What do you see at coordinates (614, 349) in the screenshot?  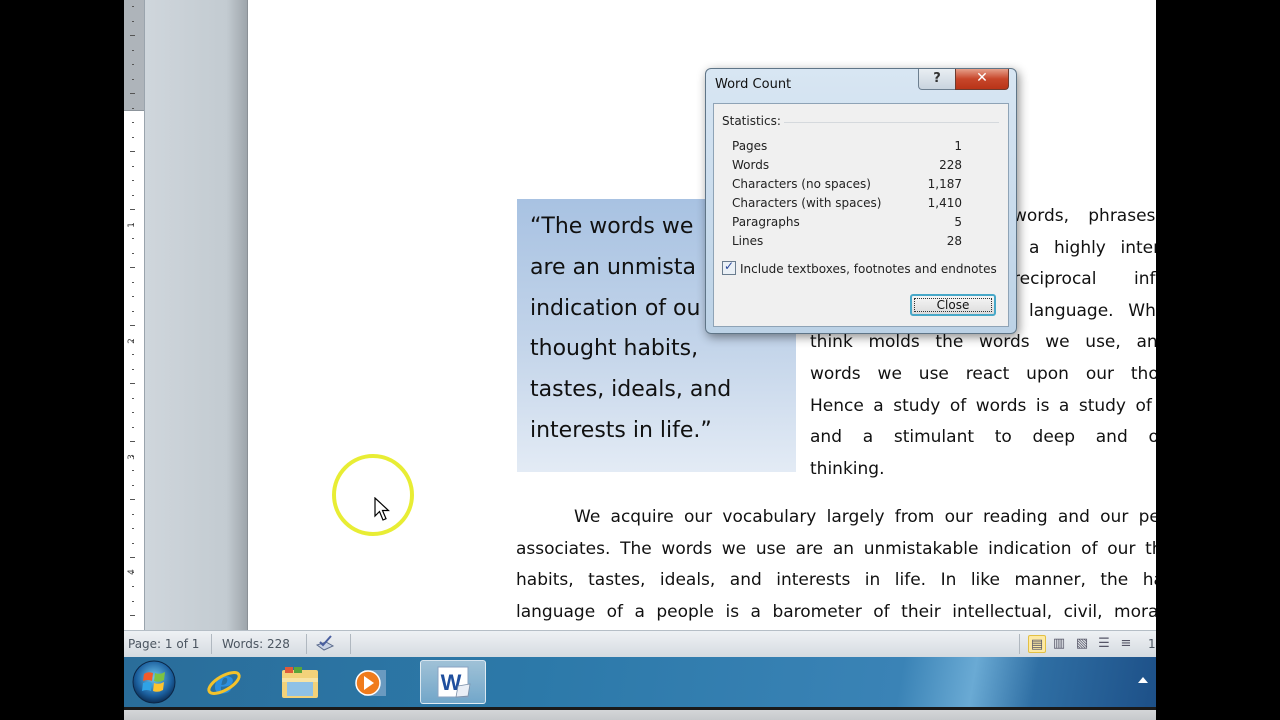 I see `quote-line: thought habits,` at bounding box center [614, 349].